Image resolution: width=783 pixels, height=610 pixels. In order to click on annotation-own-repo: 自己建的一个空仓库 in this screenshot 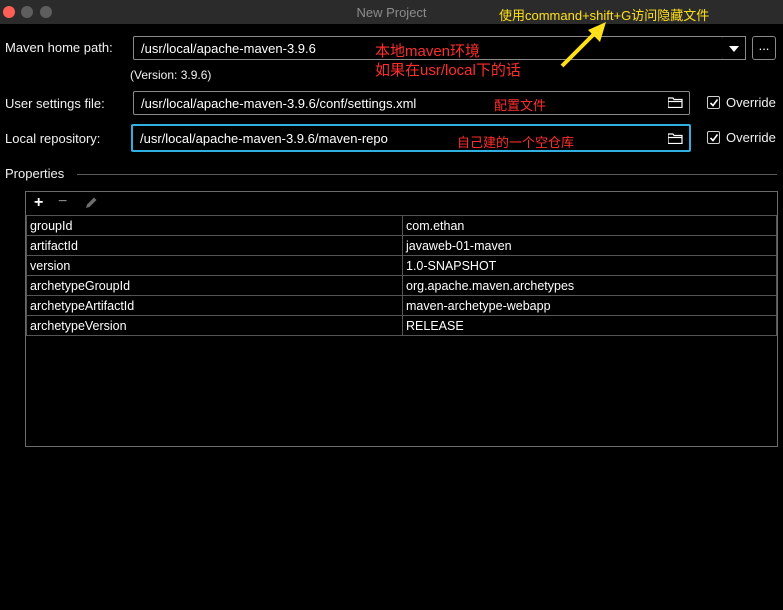, I will do `click(516, 142)`.